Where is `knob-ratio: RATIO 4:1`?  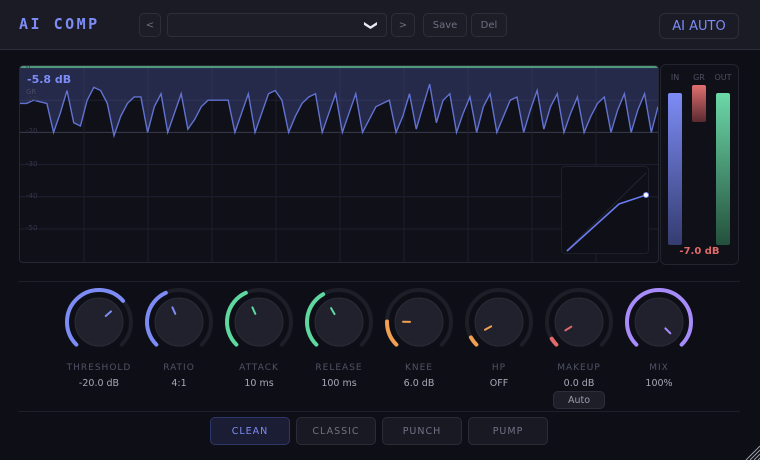
knob-ratio: RATIO 4:1 is located at coordinates (179, 337).